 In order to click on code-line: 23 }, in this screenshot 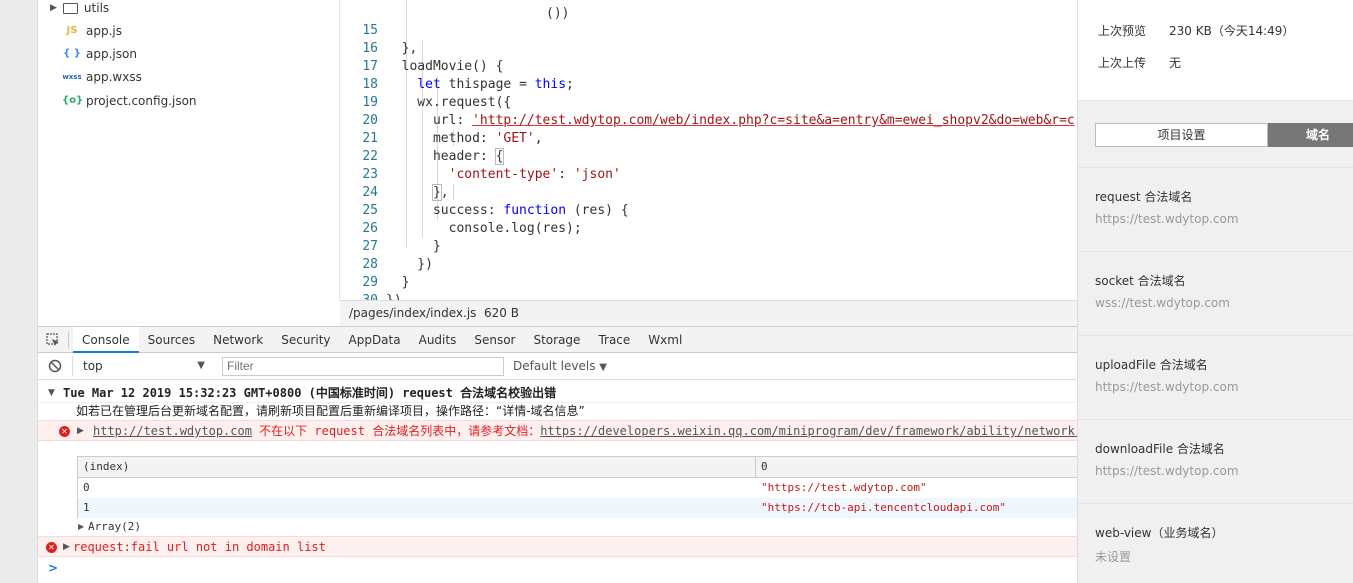, I will do `click(708, 174)`.